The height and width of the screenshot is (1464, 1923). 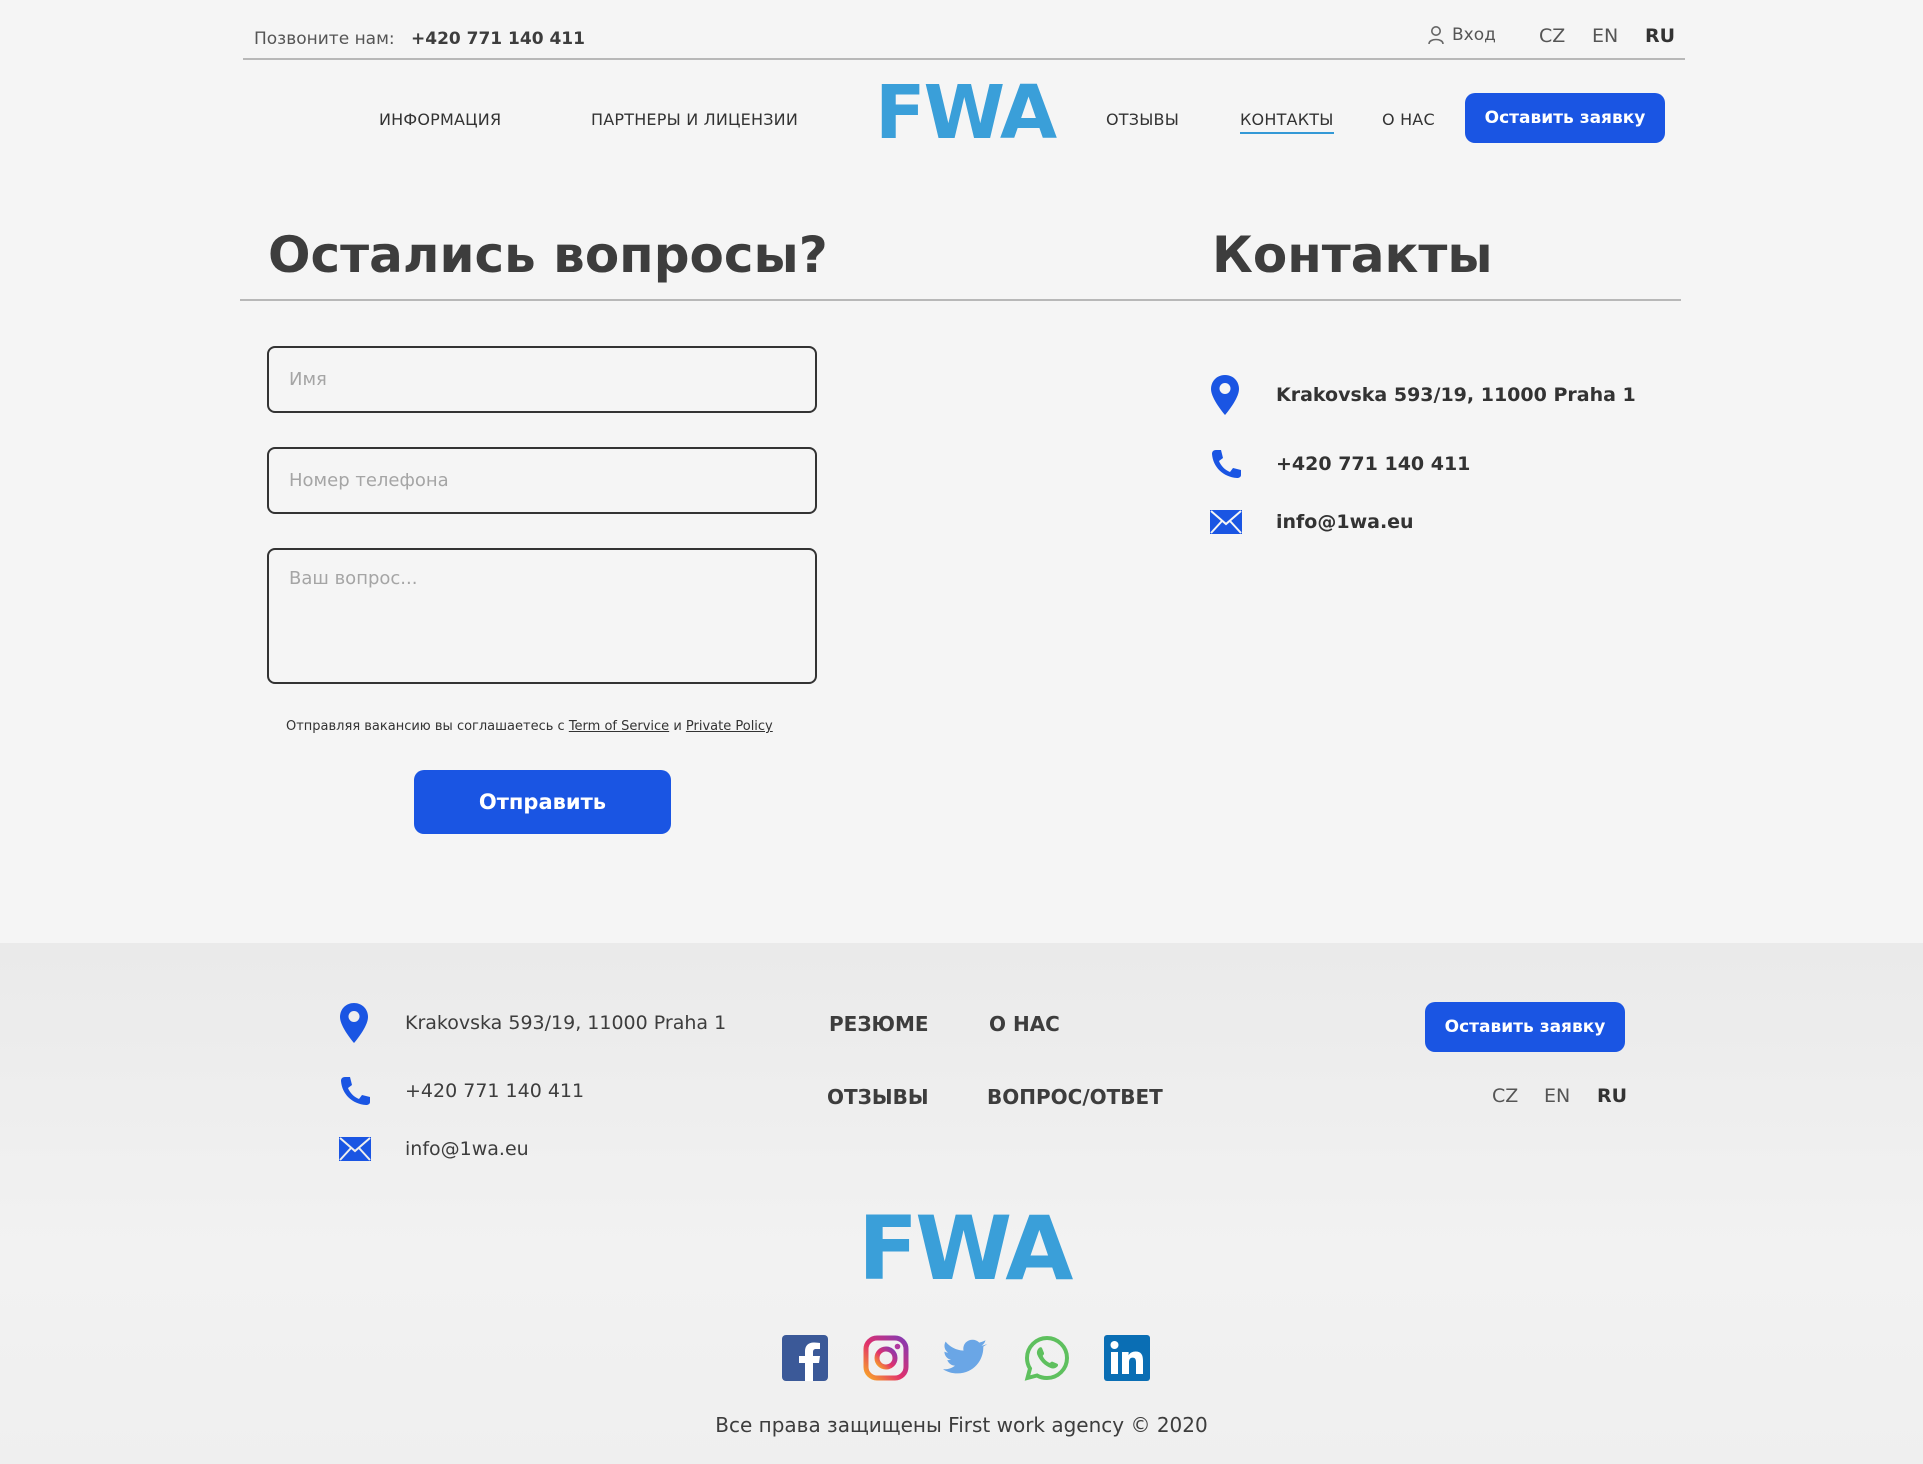 I want to click on contact-address-row: Krakovska 593/19, 11000 Praha 1, so click(x=1423, y=395).